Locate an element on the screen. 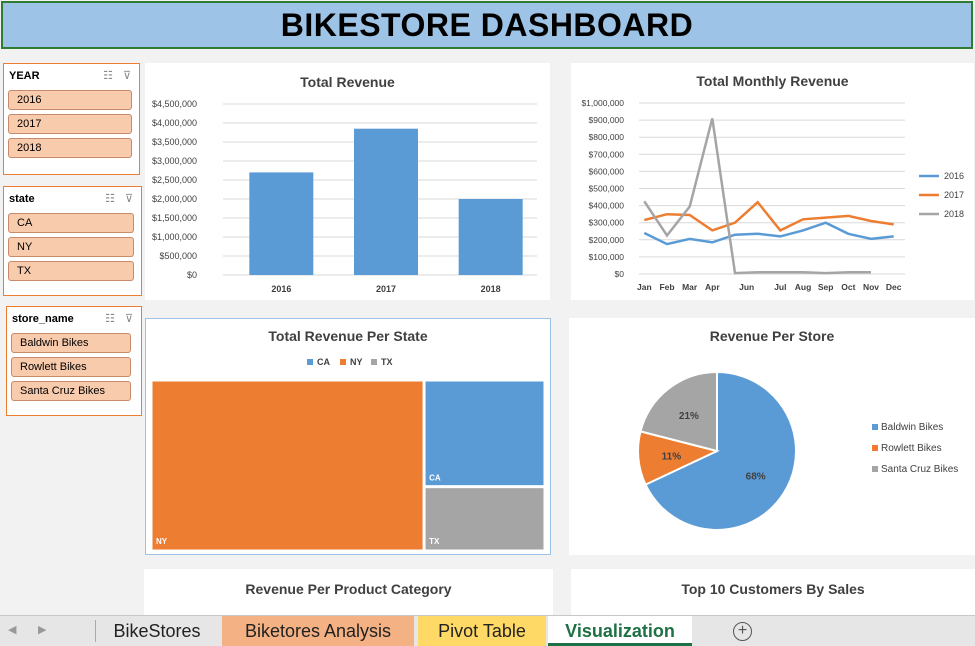  dashboard-banner: BIKESTORE DASHBOARD is located at coordinates (487, 25).